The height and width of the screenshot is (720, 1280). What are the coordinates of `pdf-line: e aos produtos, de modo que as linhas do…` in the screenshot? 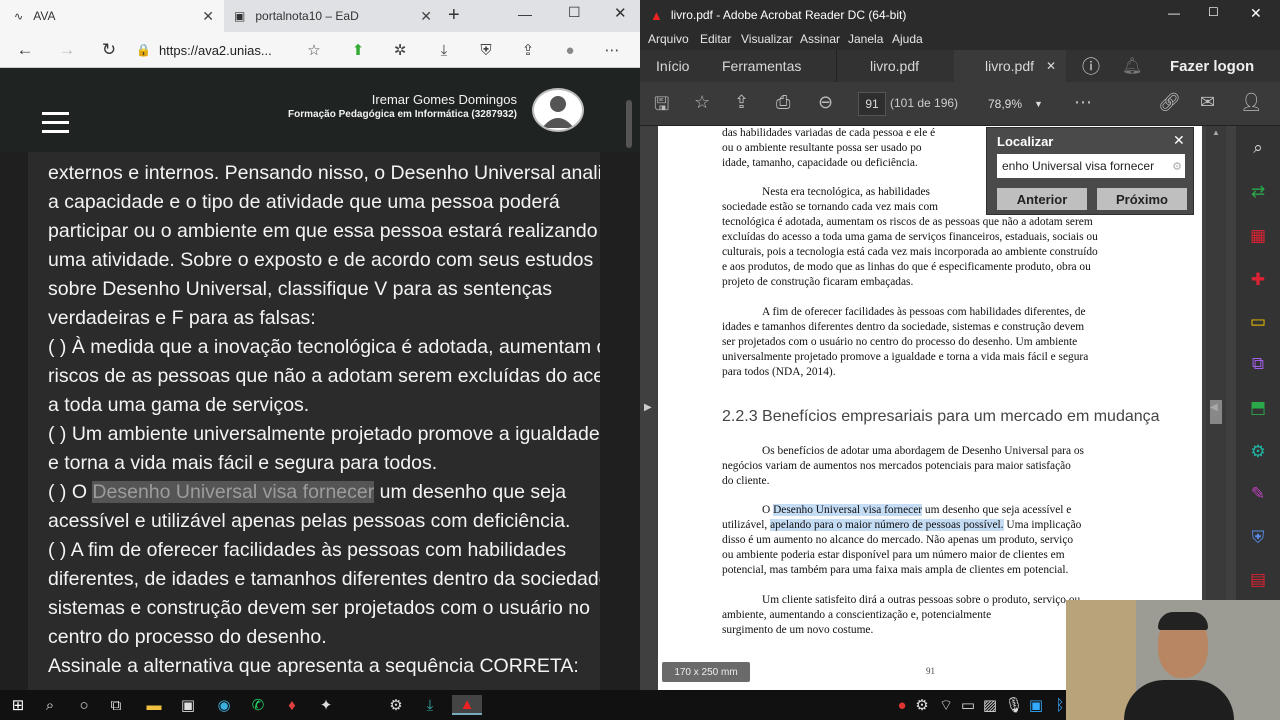 It's located at (906, 267).